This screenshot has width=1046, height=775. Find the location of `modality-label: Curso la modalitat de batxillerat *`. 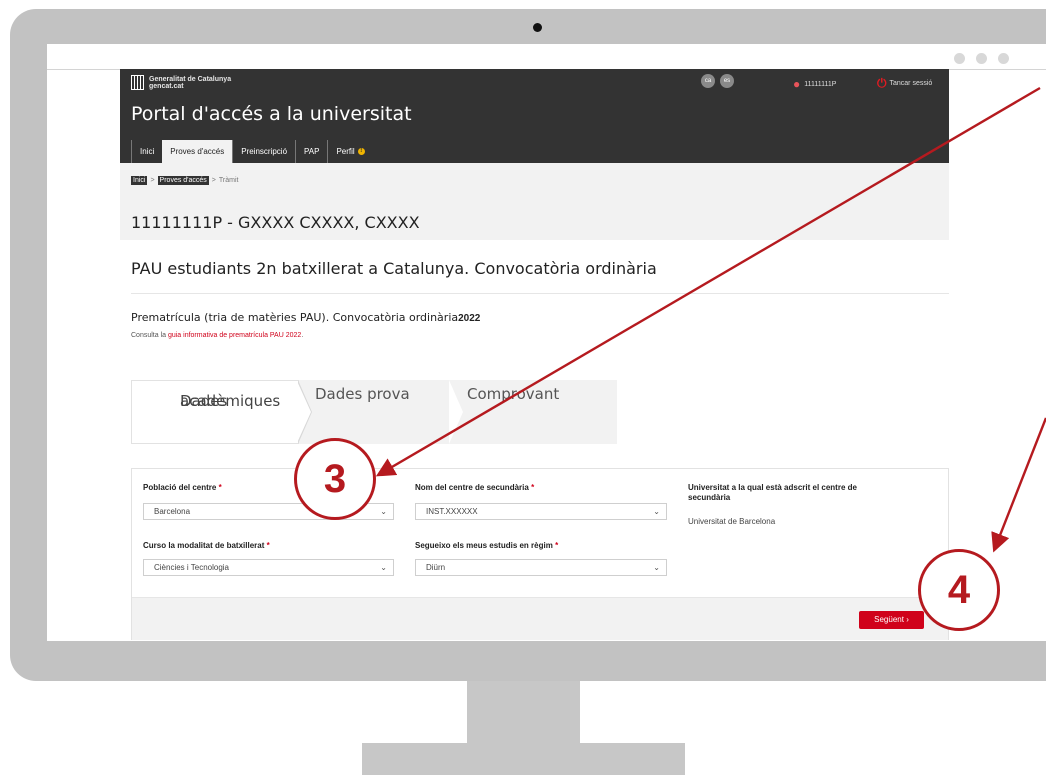

modality-label: Curso la modalitat de batxillerat * is located at coordinates (206, 545).